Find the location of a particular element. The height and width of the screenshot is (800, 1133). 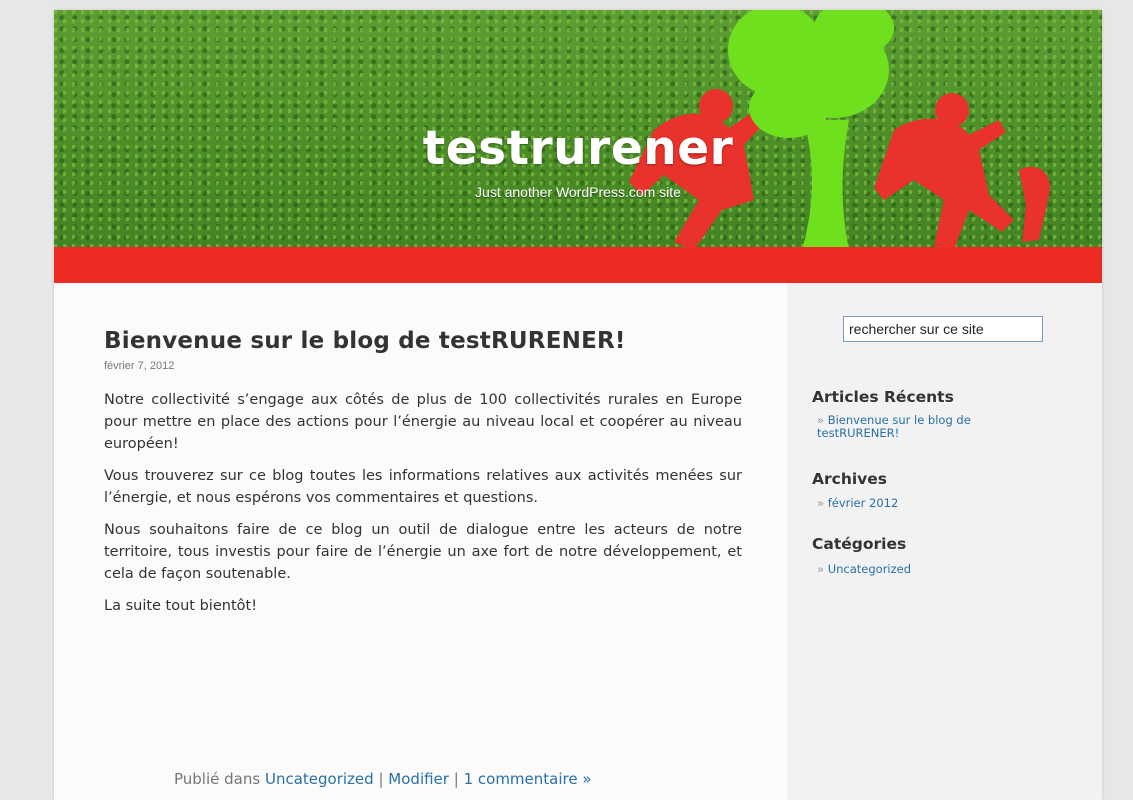

blog-title: testrurener is located at coordinates (578, 148).